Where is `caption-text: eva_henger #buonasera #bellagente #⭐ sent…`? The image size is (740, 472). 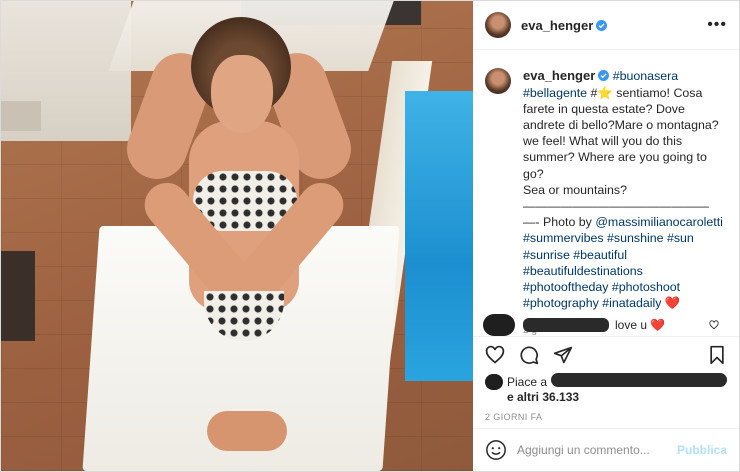 caption-text: eva_henger #buonasera #bellagente #⭐ sent… is located at coordinates (625, 189).